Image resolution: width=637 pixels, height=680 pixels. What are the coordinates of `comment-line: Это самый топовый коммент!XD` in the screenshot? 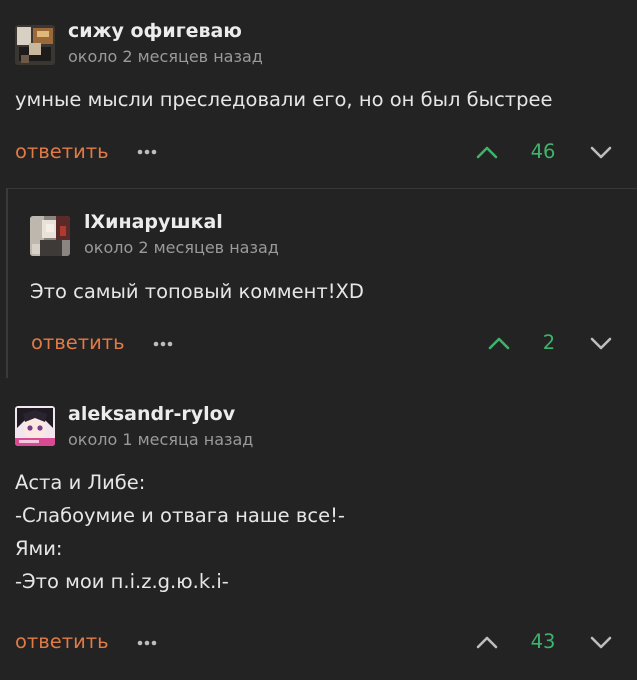 It's located at (197, 291).